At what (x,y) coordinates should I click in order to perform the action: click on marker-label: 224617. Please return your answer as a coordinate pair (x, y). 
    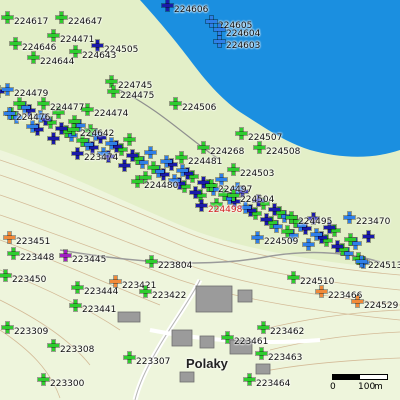
    Looking at the image, I should click on (31, 22).